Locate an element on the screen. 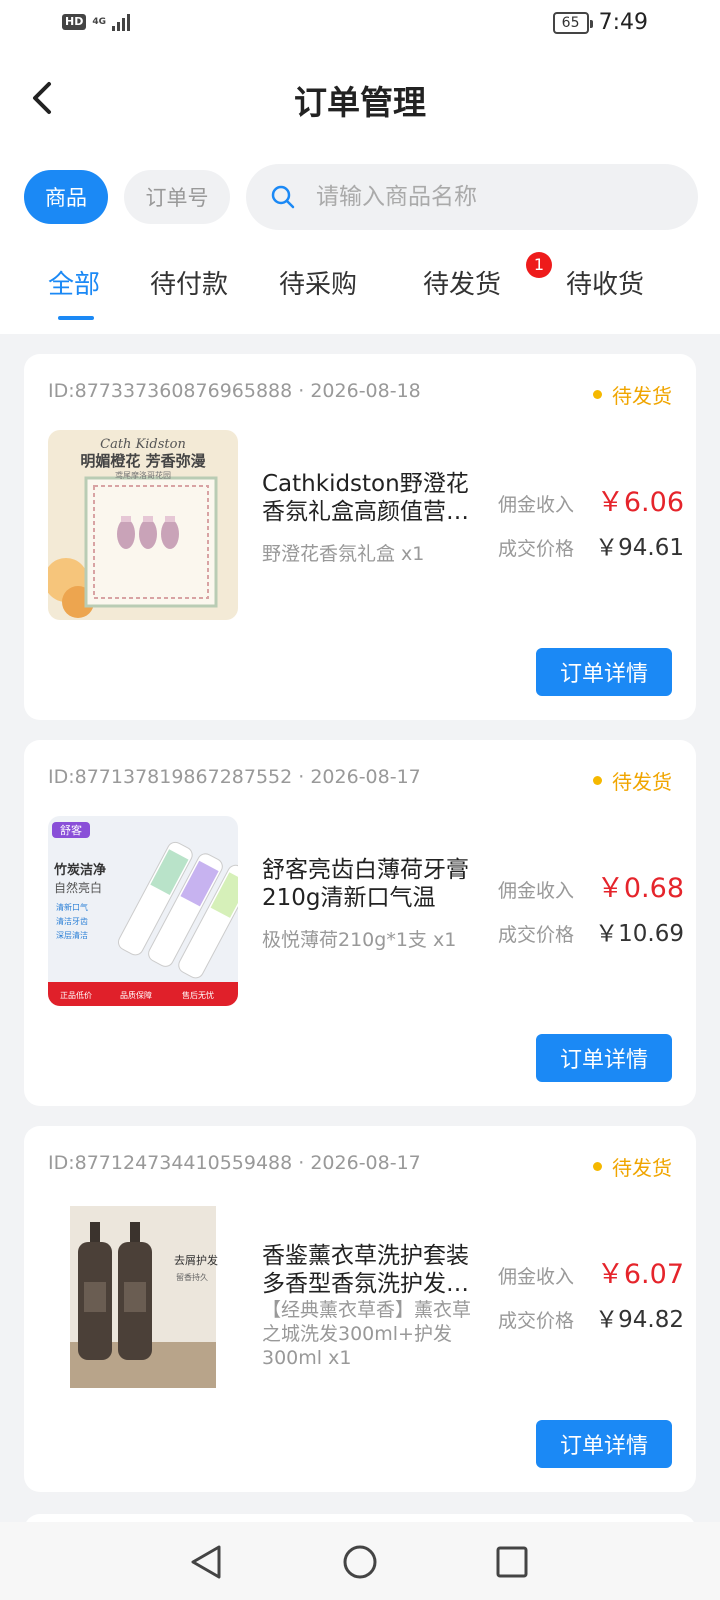 The image size is (720, 1600). product-image-footer: 品质保障 is located at coordinates (136, 995).